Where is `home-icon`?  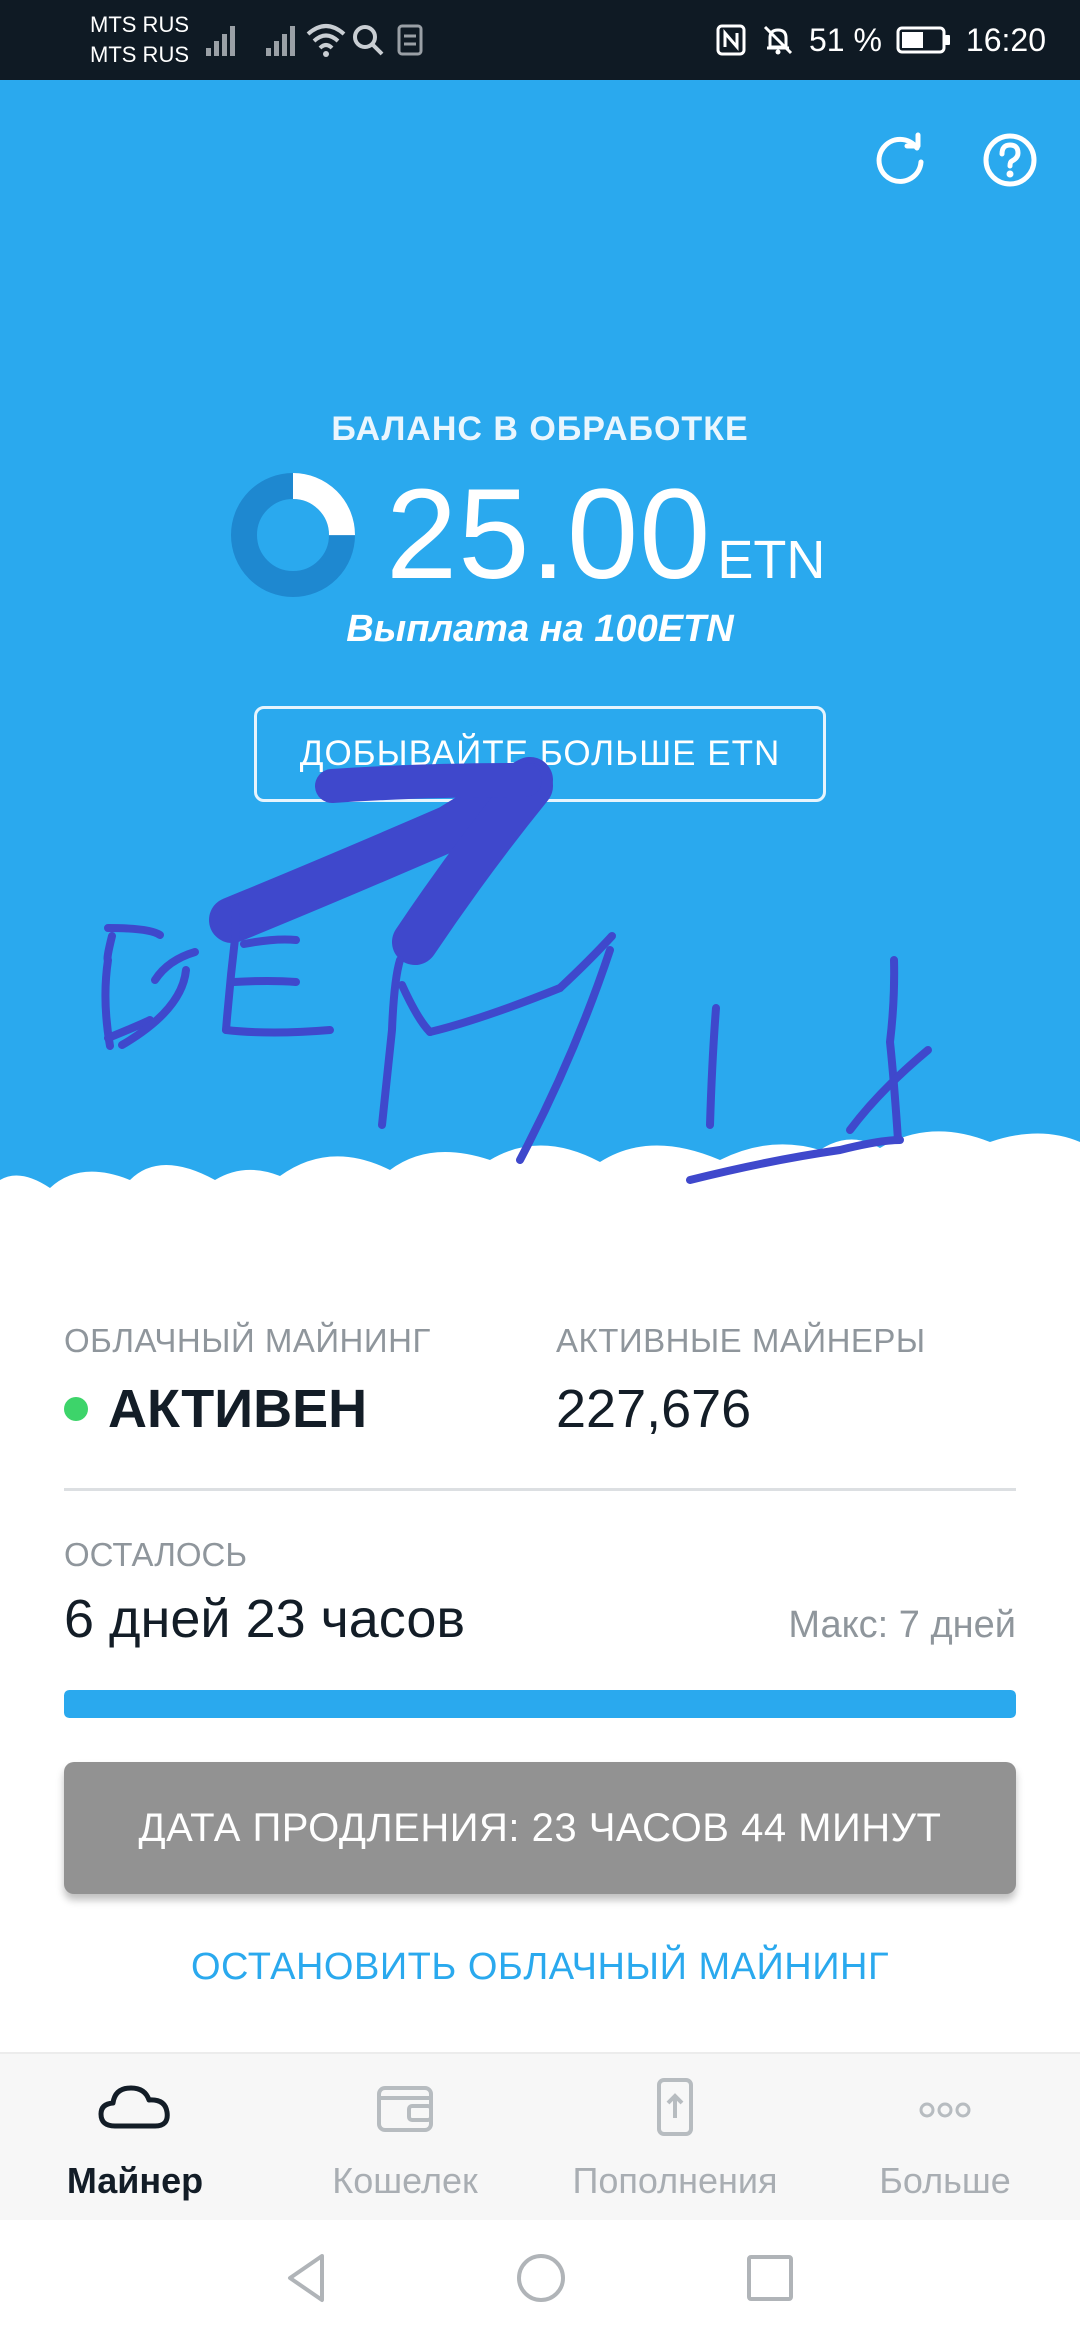
home-icon is located at coordinates (541, 2278).